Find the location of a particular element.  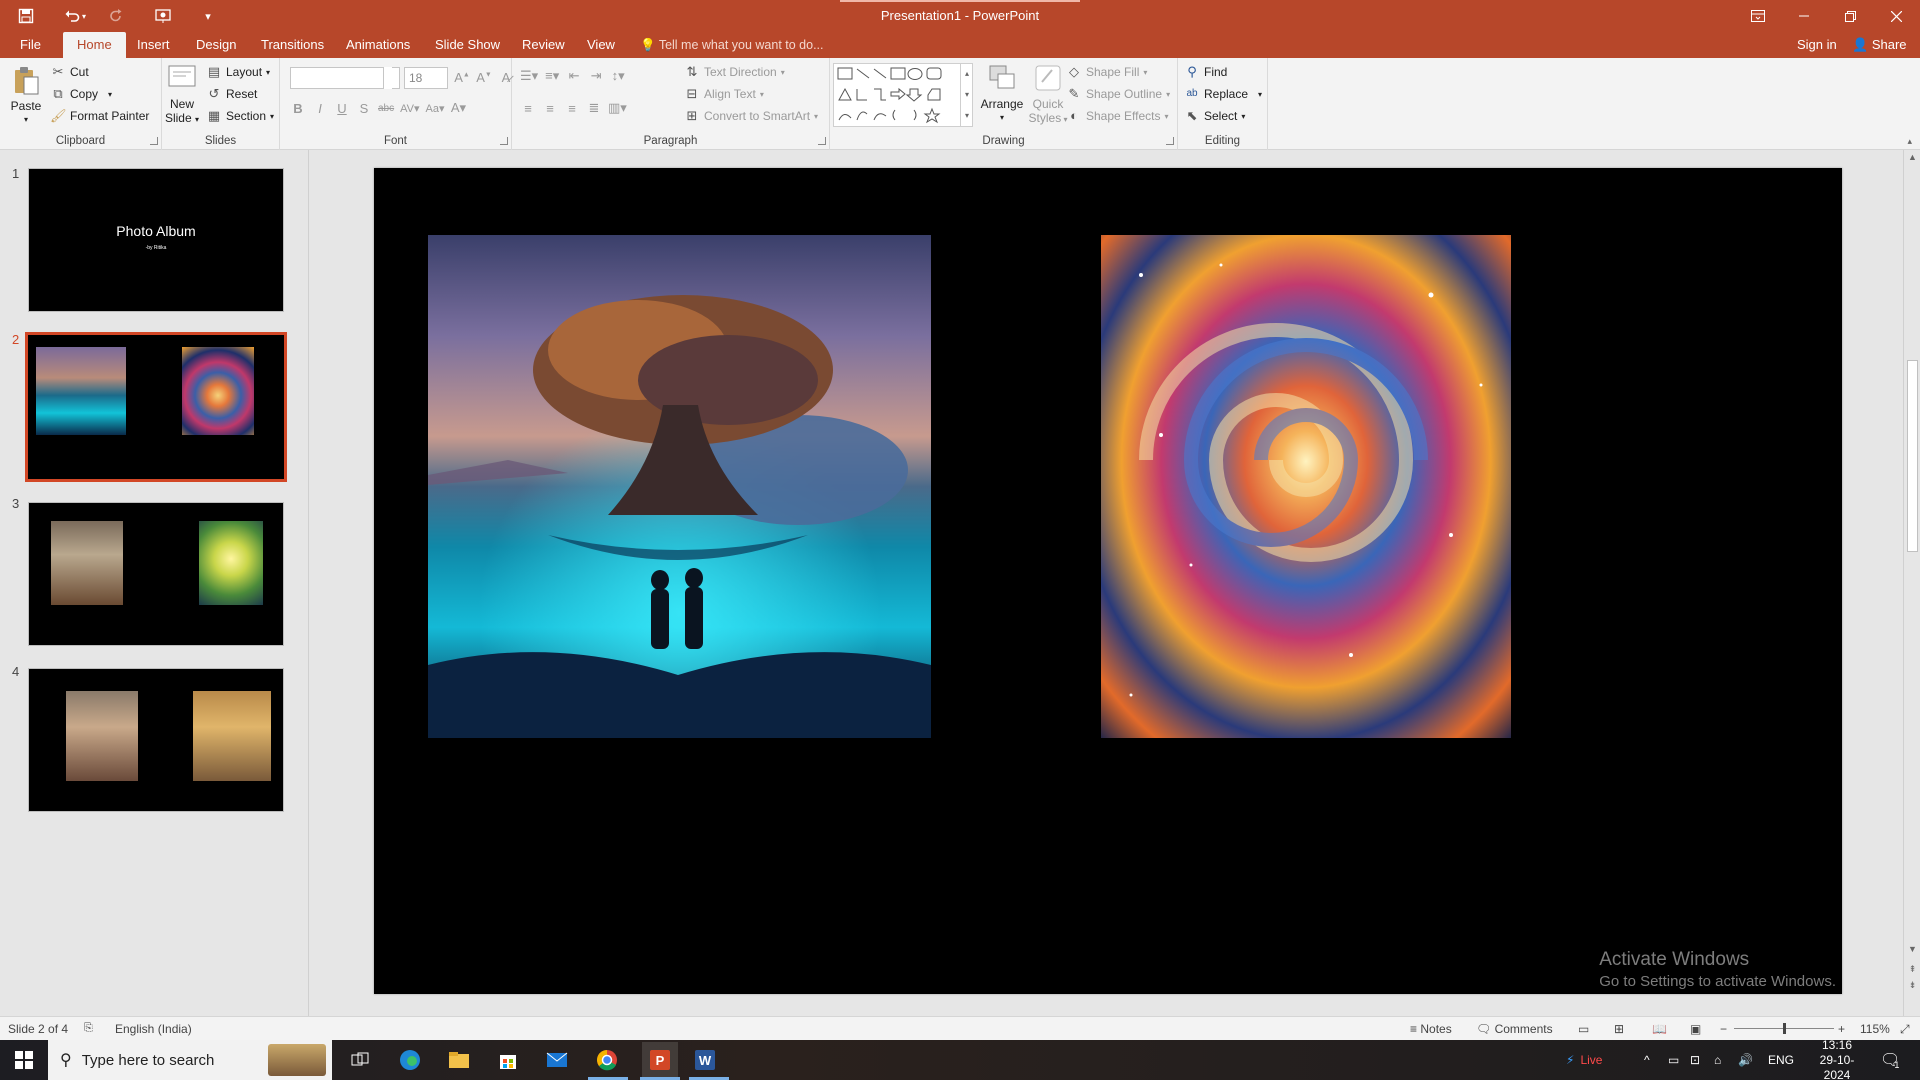

windows-start-icon is located at coordinates (24, 1060).